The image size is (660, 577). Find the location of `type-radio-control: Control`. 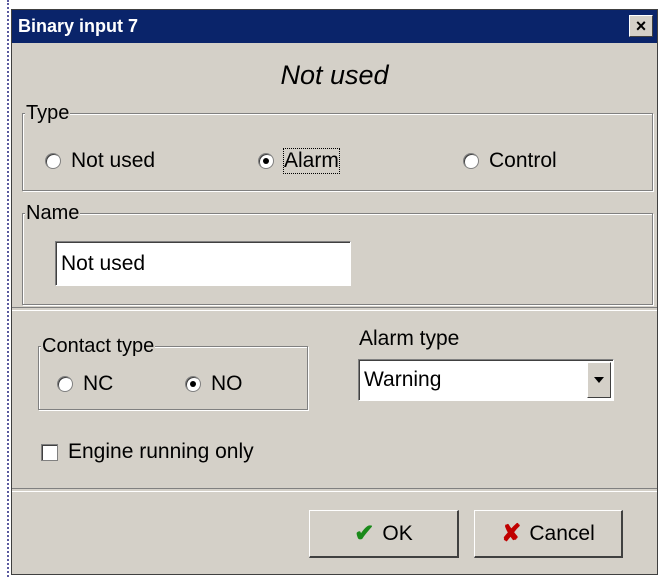

type-radio-control: Control is located at coordinates (510, 161).